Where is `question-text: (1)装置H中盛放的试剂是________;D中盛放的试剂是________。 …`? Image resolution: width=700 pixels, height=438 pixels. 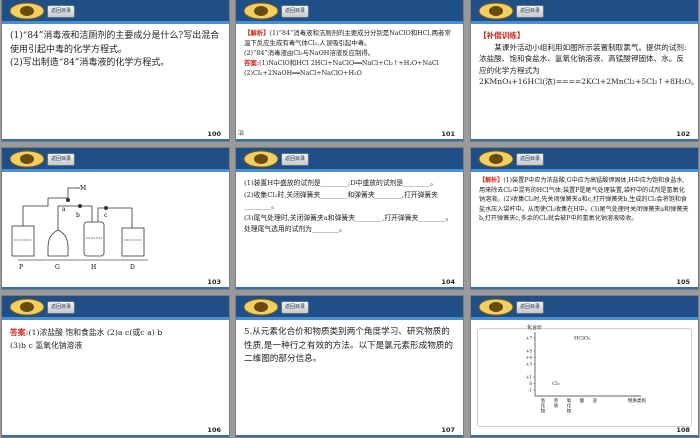
question-text: (1)装置H中盛放的试剂是________;D中盛放的试剂是________。 … is located at coordinates (348, 206).